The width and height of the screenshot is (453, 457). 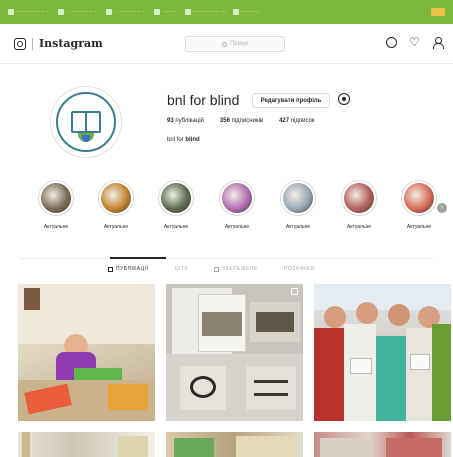 I want to click on following-count: 427 підписок, so click(x=296, y=121).